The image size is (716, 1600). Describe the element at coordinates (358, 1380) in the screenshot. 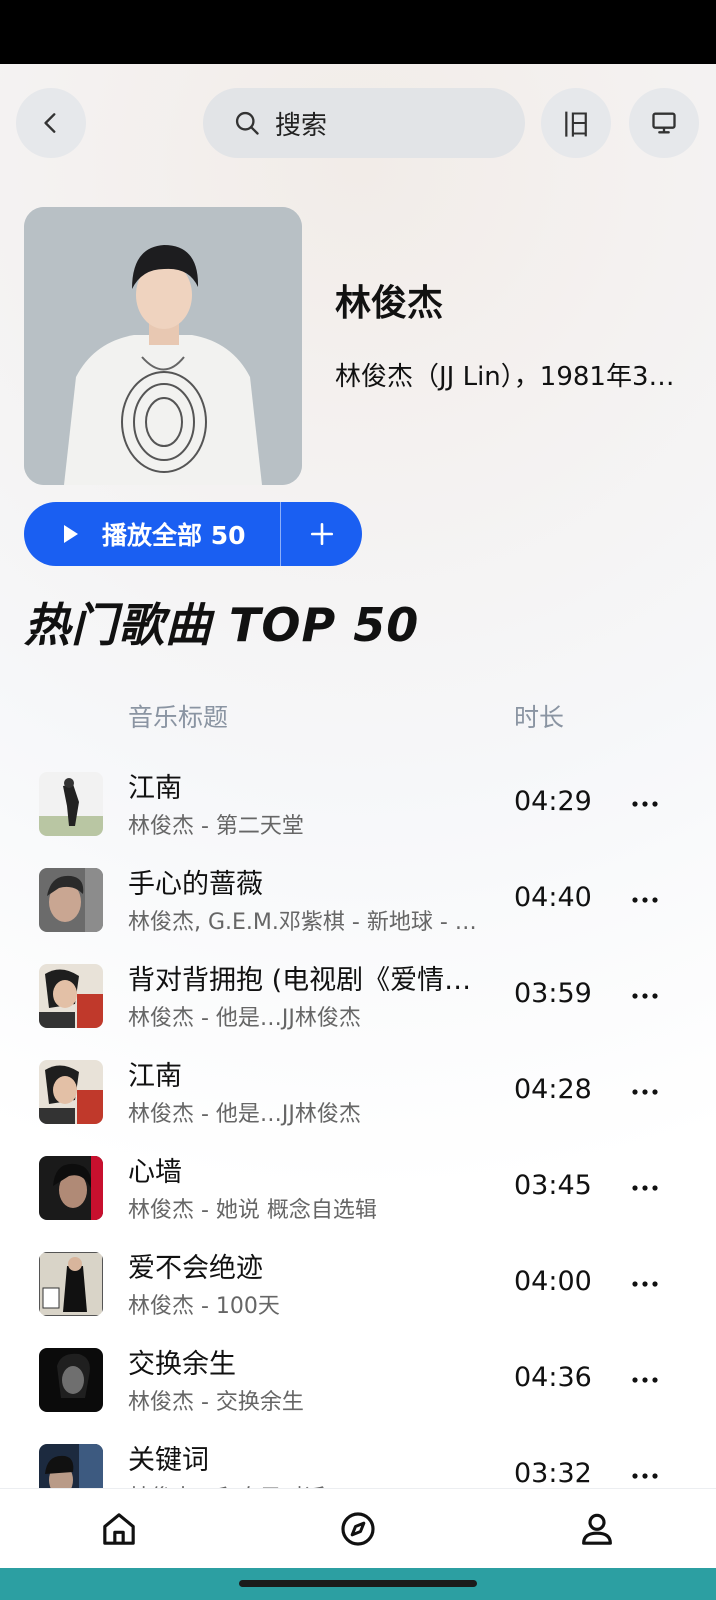

I see `song-row: 交换余生 林俊杰 - 交换余生 04:36` at that location.